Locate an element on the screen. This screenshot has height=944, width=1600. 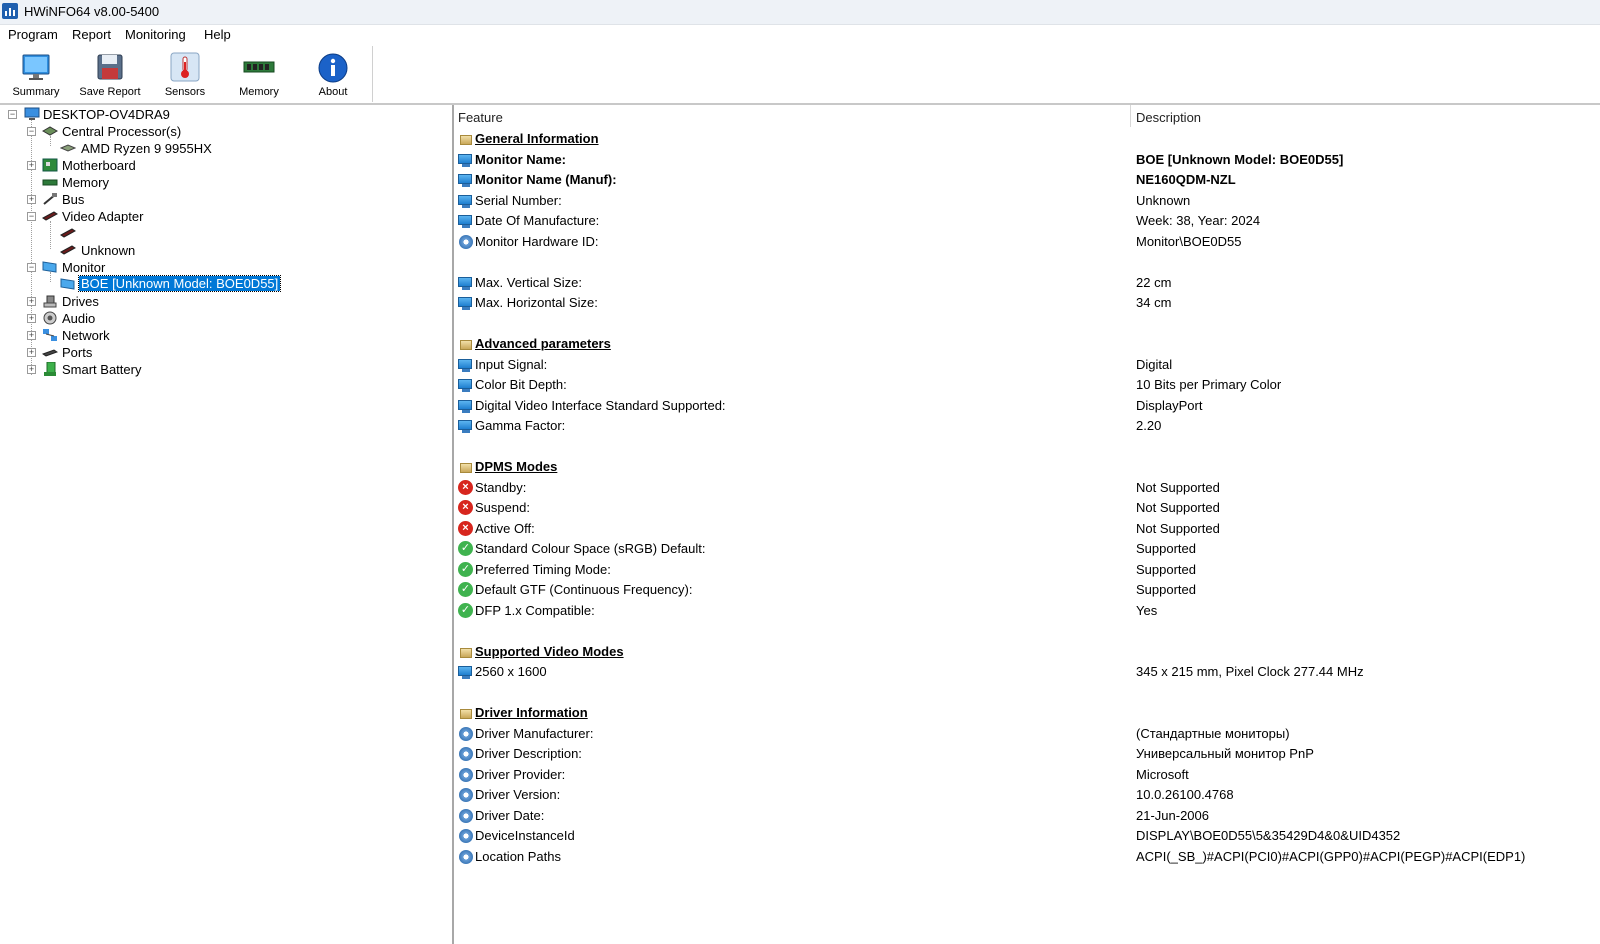
detail-row: Serial Number: Unknown is located at coordinates (1027, 201).